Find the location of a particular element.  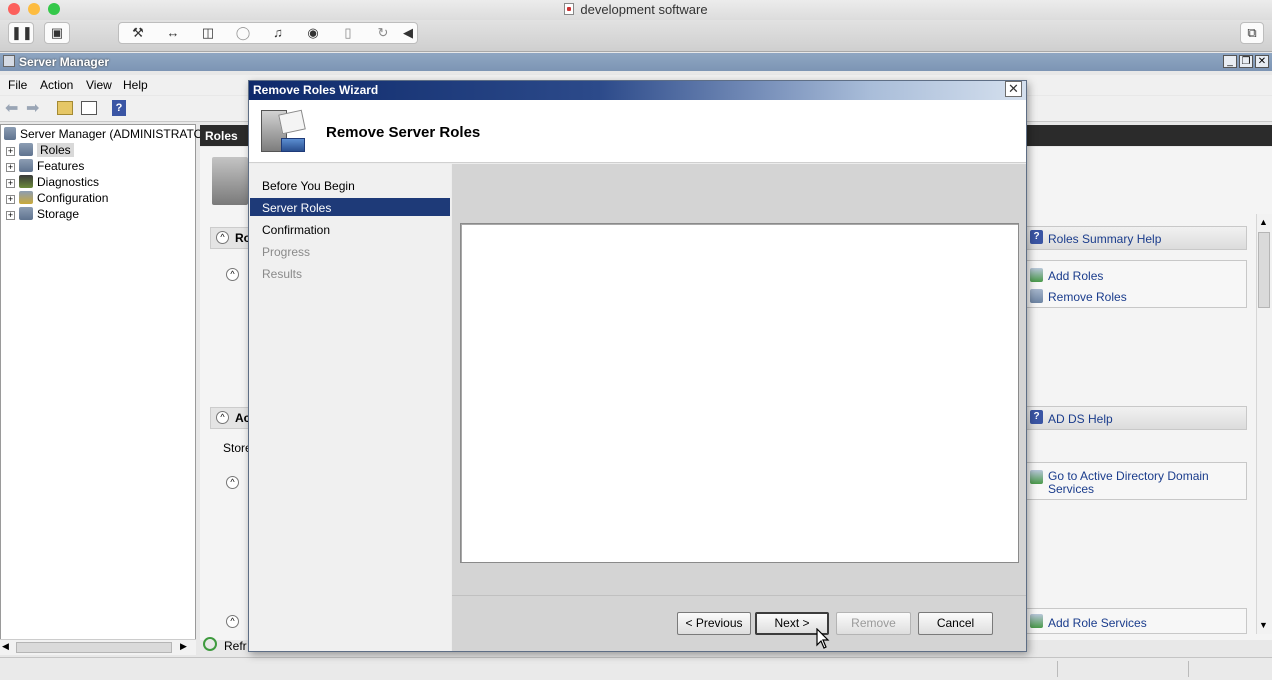

host-title-label: development software is located at coordinates (644, 9).